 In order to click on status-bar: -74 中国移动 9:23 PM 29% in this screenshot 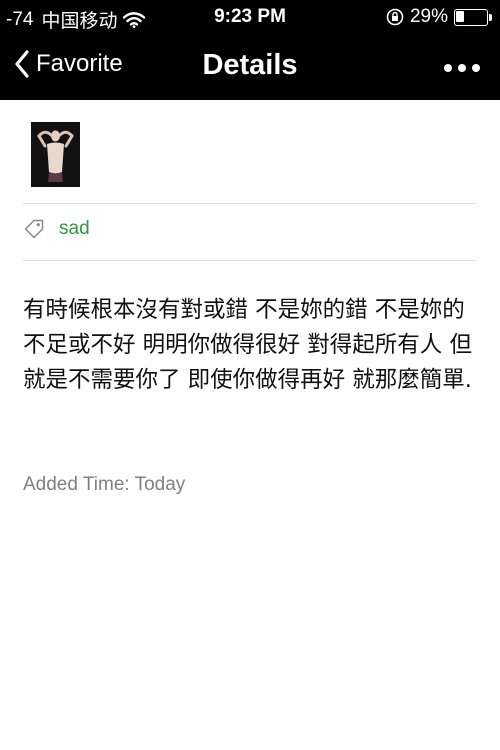, I will do `click(250, 17)`.